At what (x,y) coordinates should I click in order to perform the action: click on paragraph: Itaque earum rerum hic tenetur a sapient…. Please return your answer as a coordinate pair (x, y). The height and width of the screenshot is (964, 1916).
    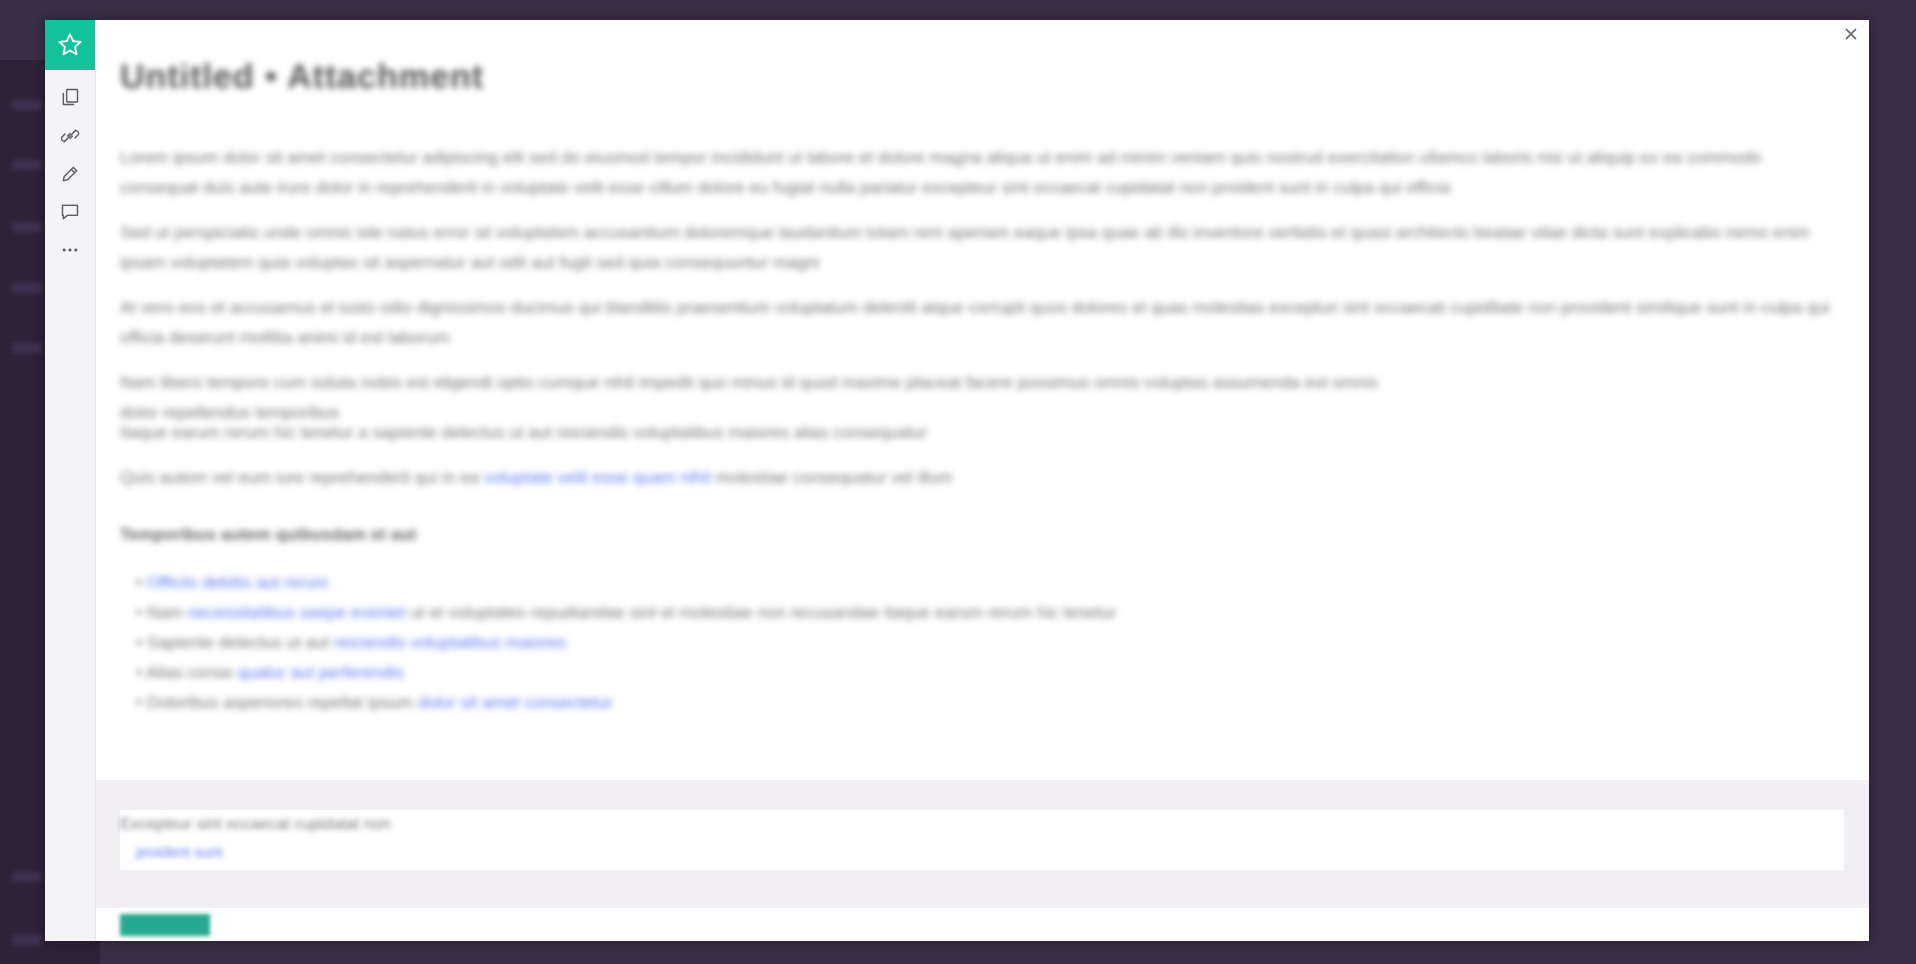
    Looking at the image, I should click on (524, 432).